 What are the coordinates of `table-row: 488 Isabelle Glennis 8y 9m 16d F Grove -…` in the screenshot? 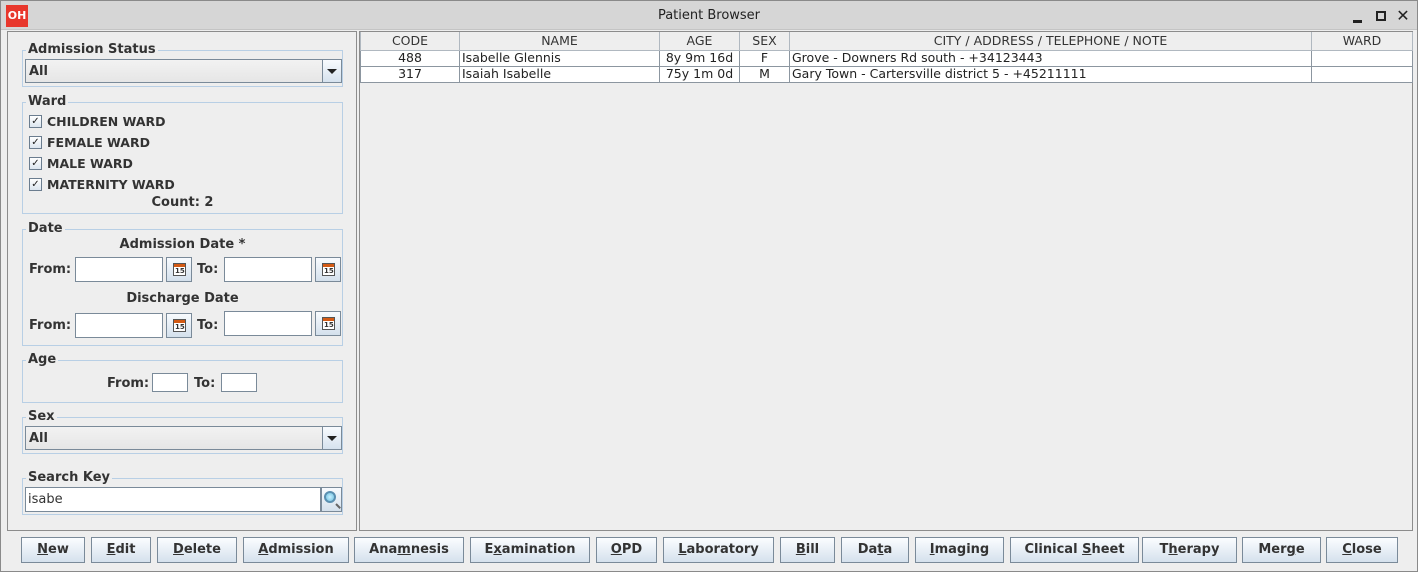 It's located at (886, 58).